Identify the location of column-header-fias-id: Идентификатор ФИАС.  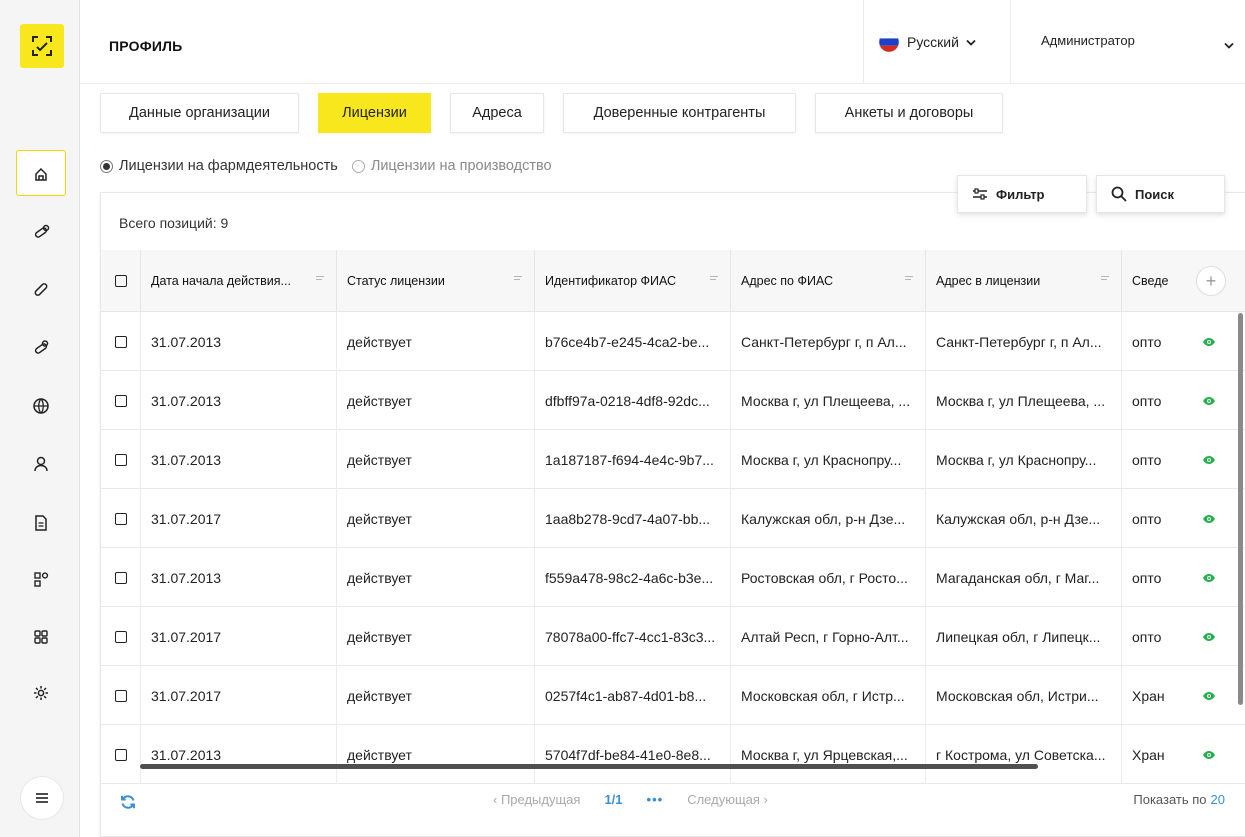
(633, 281).